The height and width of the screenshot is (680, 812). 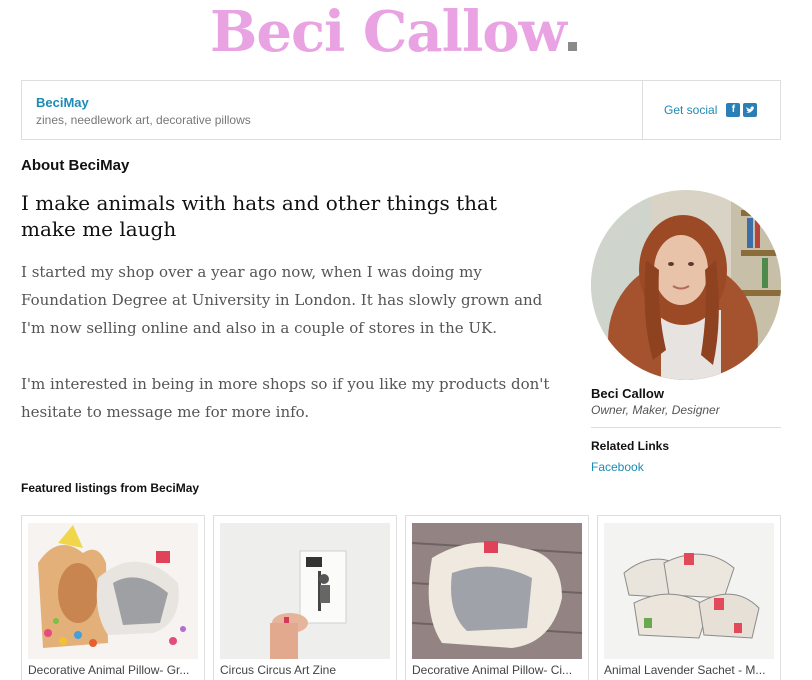 What do you see at coordinates (306, 670) in the screenshot?
I see `listing-title: Circus Circus Art Zine` at bounding box center [306, 670].